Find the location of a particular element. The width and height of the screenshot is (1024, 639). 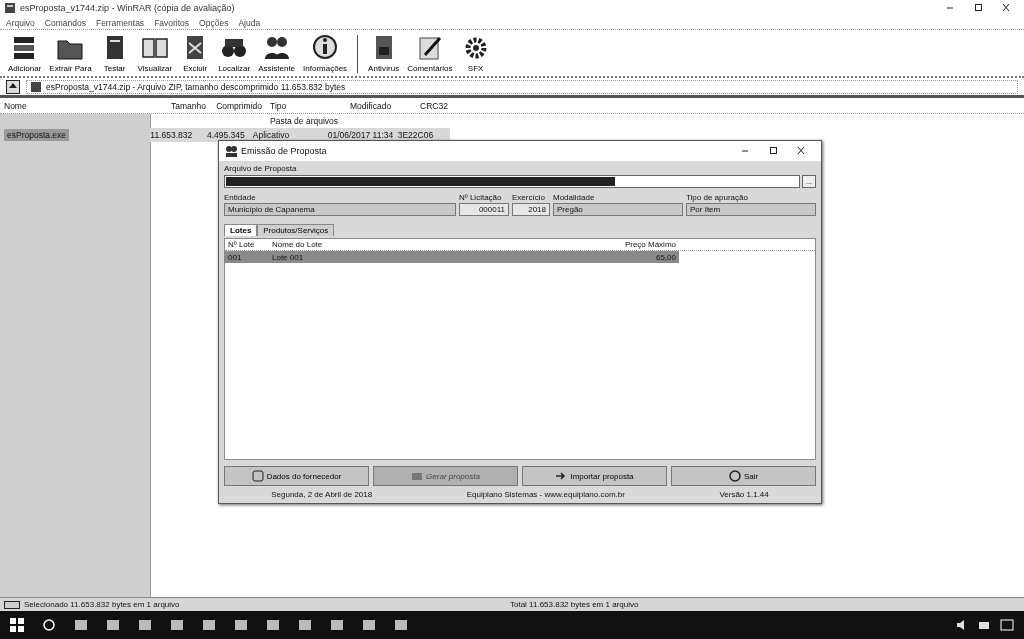

menu-item: Ajuda is located at coordinates (249, 22).